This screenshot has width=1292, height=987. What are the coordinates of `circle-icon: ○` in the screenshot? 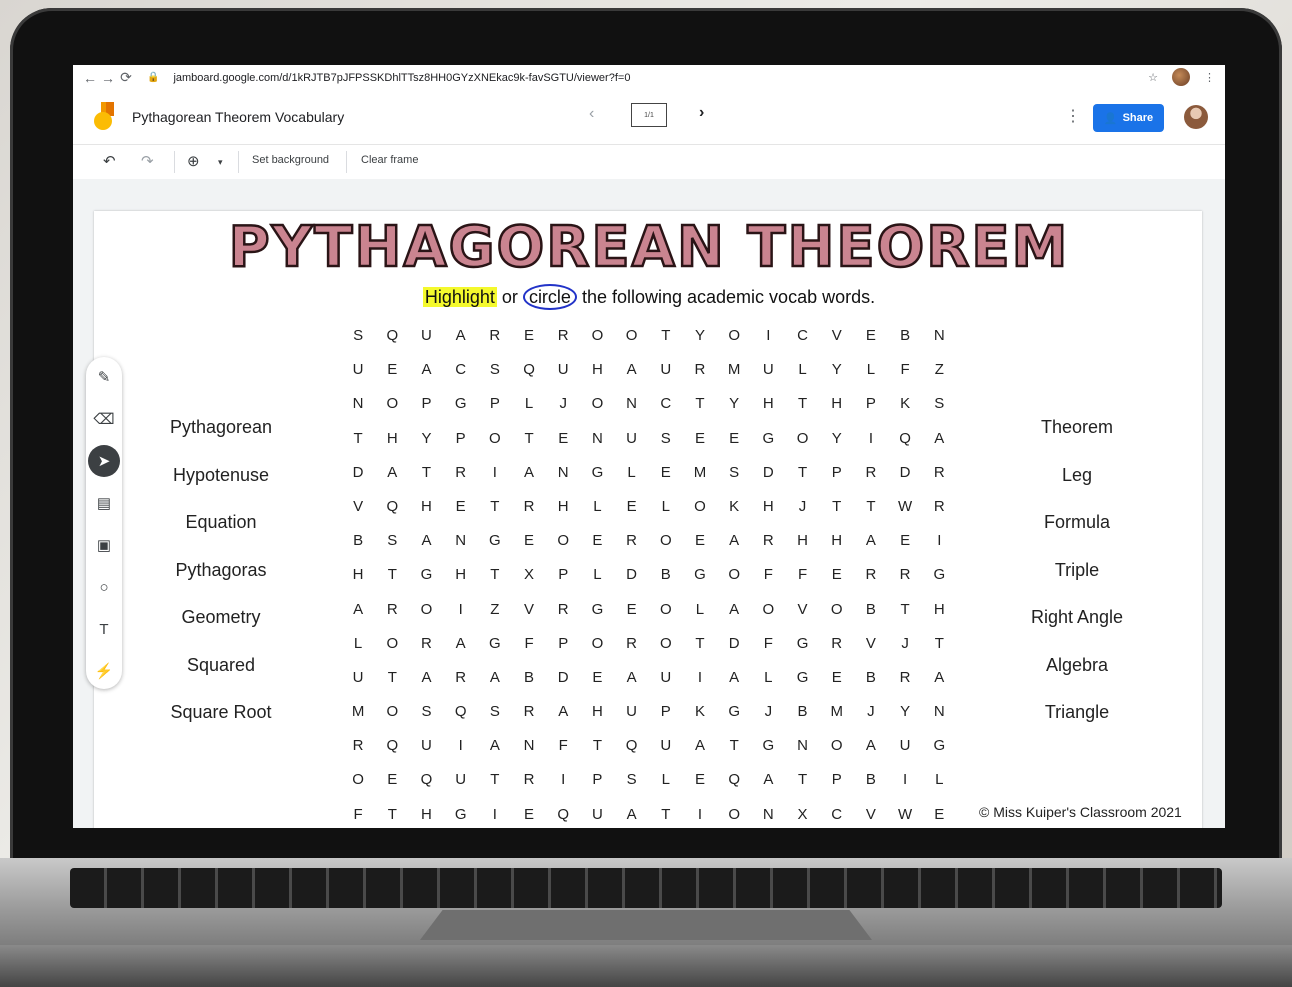 It's located at (104, 587).